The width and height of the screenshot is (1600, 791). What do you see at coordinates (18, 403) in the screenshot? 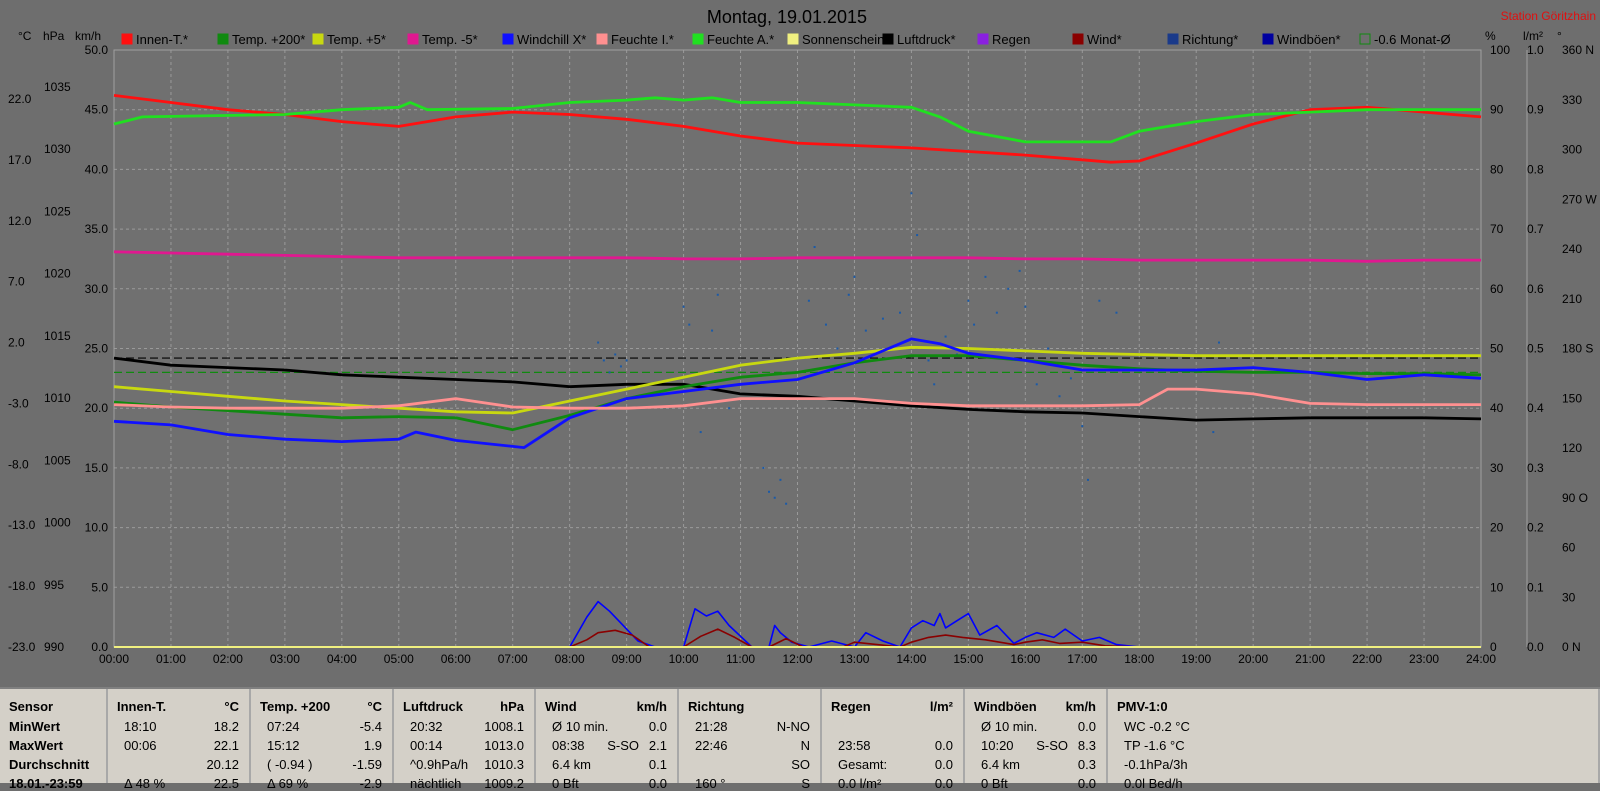
I see `y-tick-temp: -3.0` at bounding box center [18, 403].